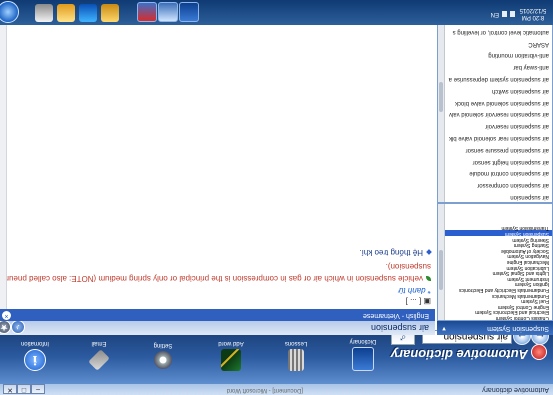 This screenshot has width=553, height=395. Describe the element at coordinates (110, 13) in the screenshot. I see `taskbar-files-icon` at that location.